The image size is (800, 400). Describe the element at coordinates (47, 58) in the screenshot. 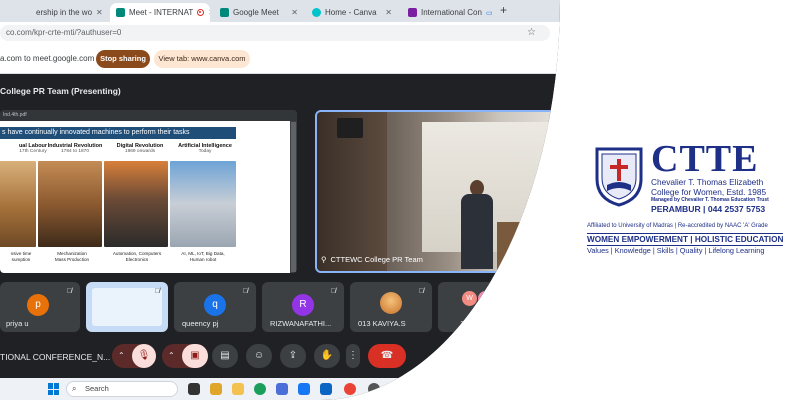

I see `sharing-text: a.com to meet.google.com` at that location.